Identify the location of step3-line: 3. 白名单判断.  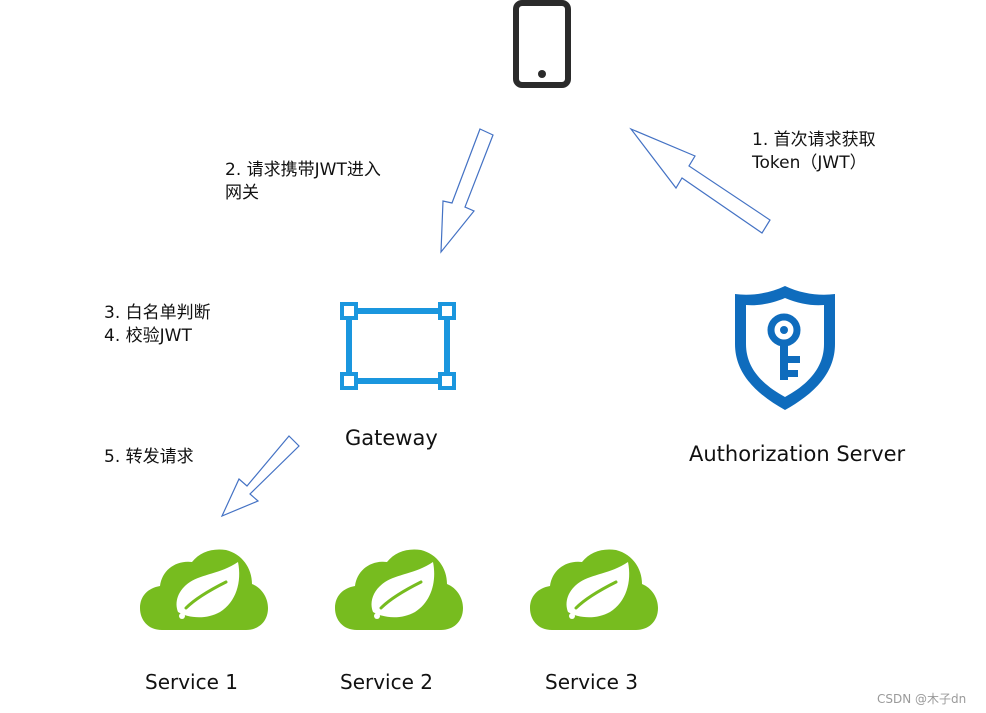
(157, 313).